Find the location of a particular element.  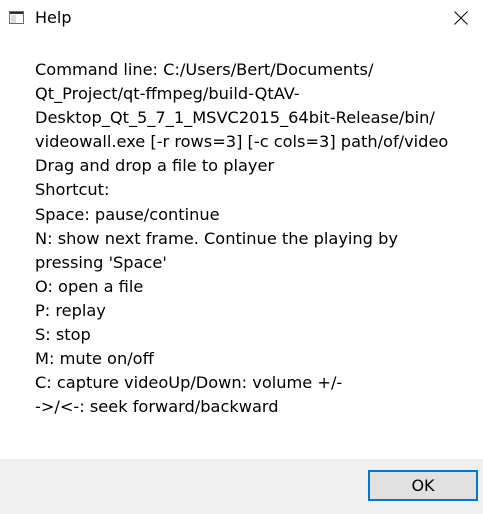

help-line: Space: pause/continue is located at coordinates (127, 214).